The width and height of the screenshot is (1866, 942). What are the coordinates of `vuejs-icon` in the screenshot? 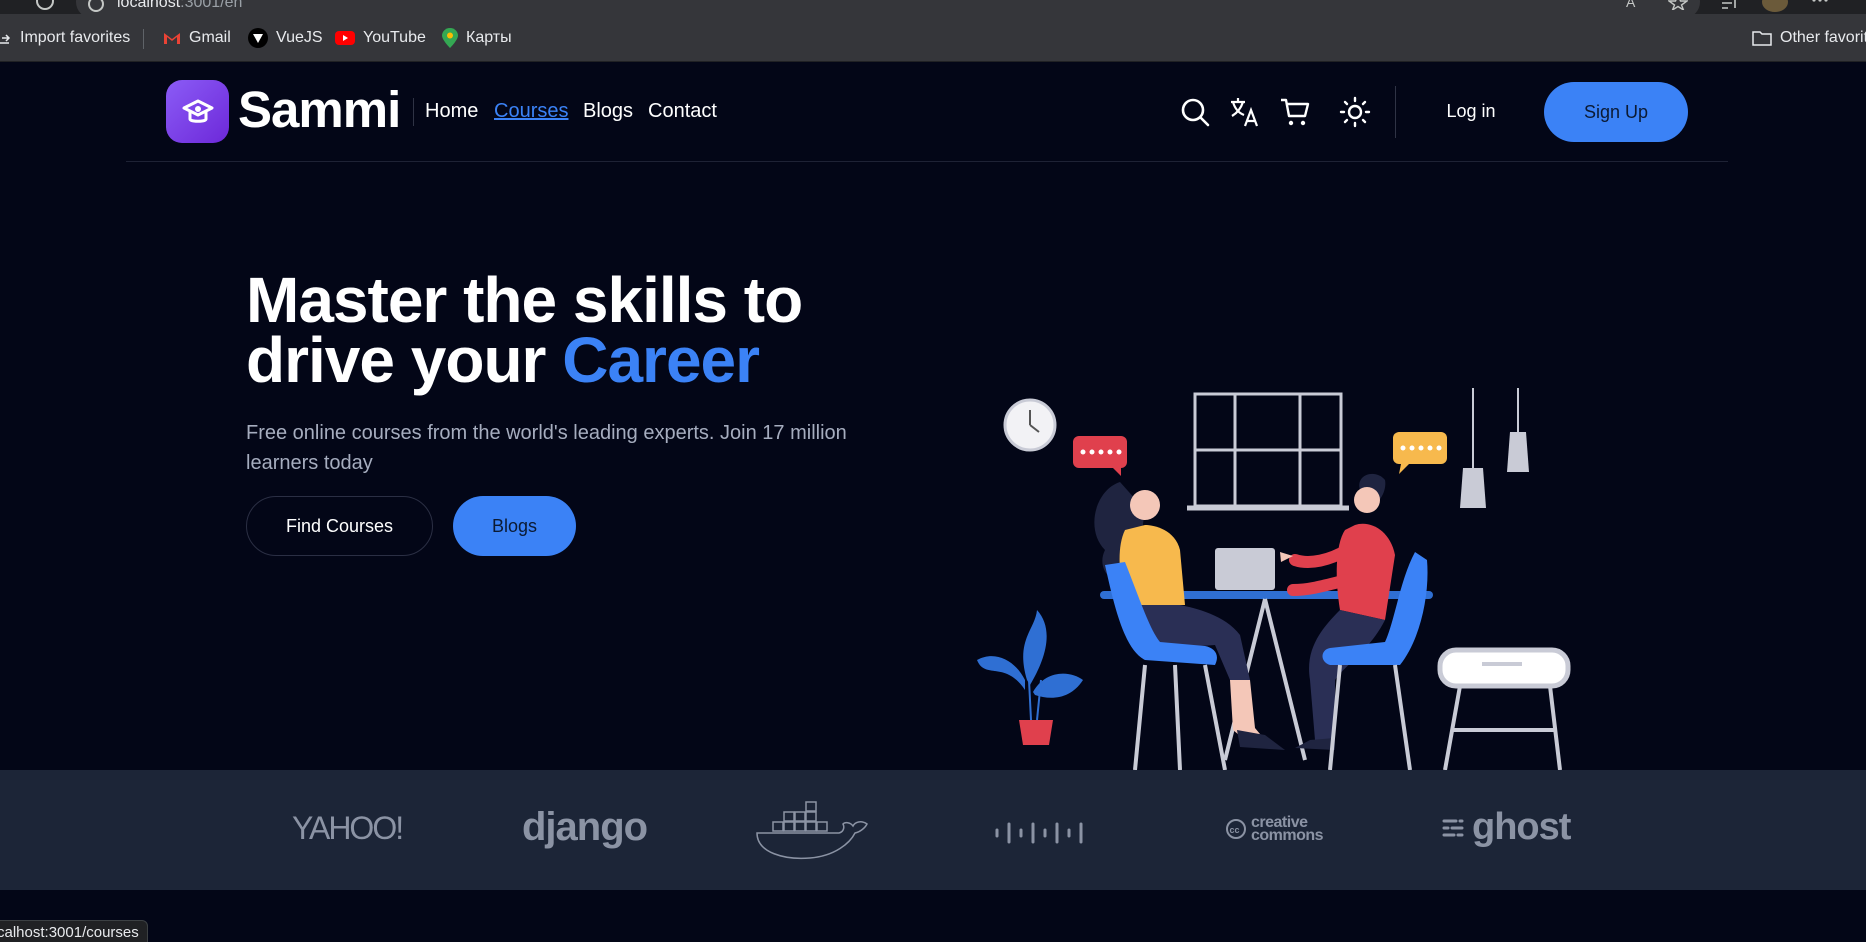 It's located at (258, 38).